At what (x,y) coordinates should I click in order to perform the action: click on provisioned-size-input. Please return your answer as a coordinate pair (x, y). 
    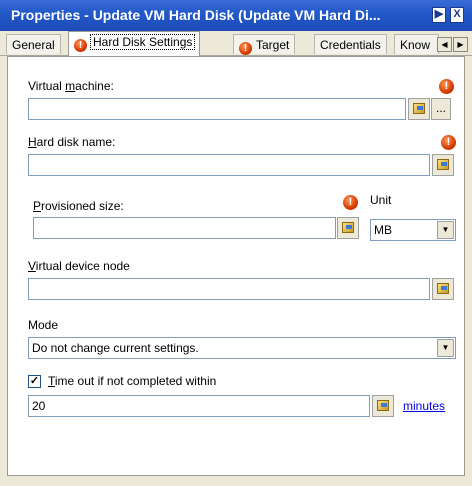
    Looking at the image, I should click on (184, 228).